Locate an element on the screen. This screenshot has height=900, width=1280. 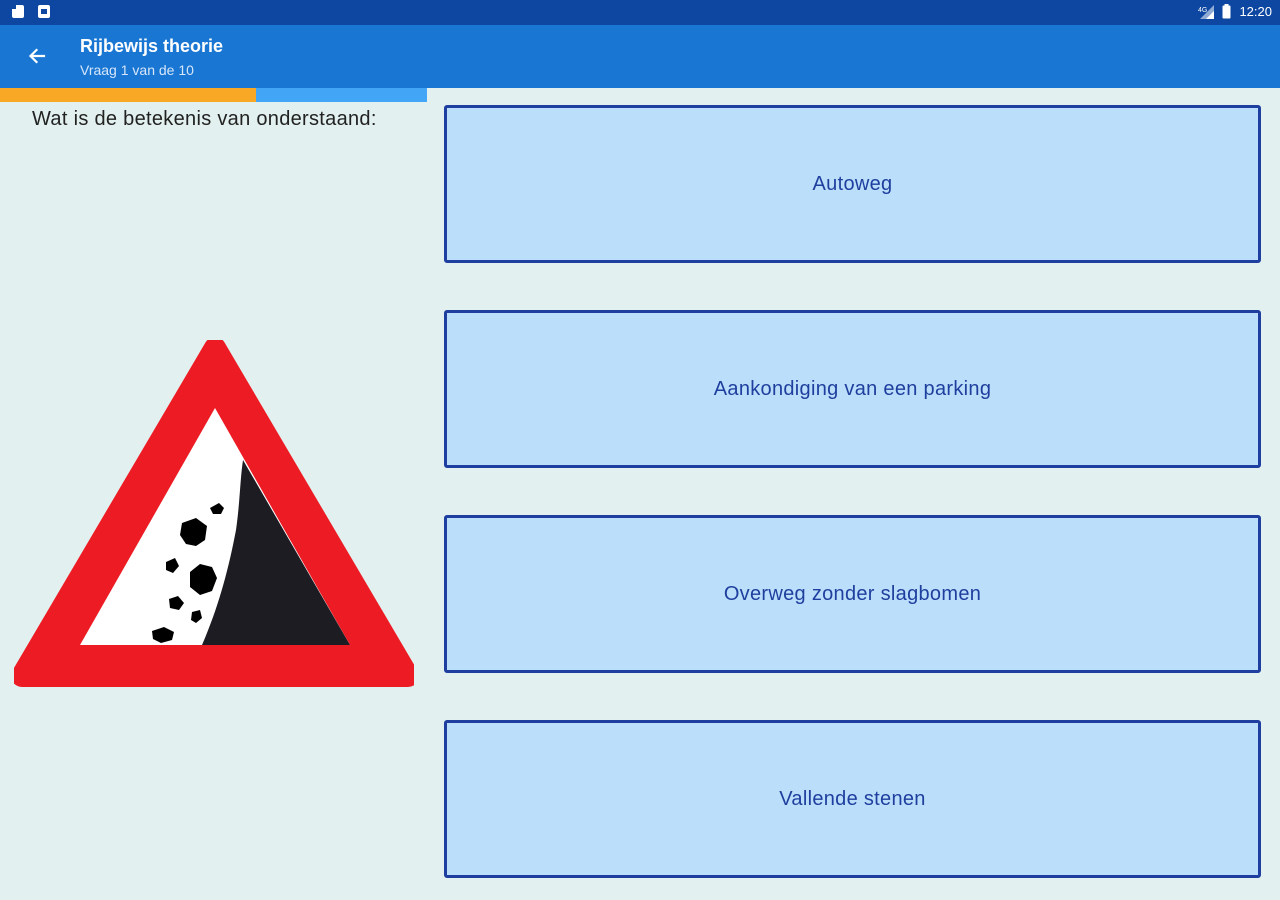
document-icon is located at coordinates (18, 11).